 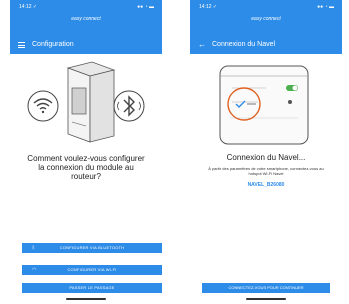 I want to click on skip-button: PASSER LE PASSAGE, so click(x=92, y=288).